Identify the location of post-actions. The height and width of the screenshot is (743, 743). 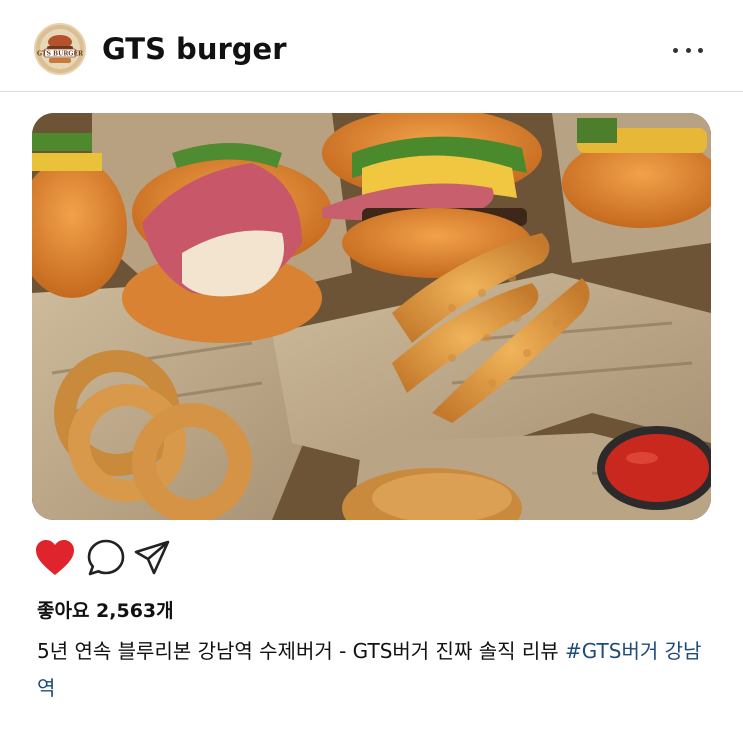
(134, 558).